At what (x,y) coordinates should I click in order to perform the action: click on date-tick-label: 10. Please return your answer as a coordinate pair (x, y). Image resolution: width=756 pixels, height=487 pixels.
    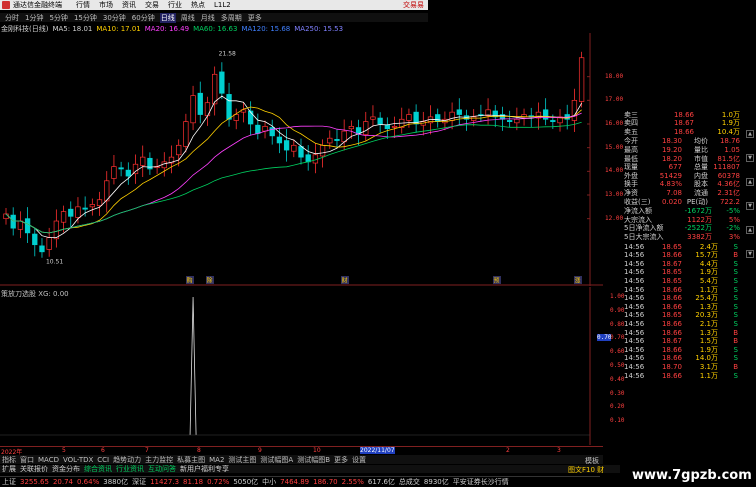
    Looking at the image, I should click on (317, 450).